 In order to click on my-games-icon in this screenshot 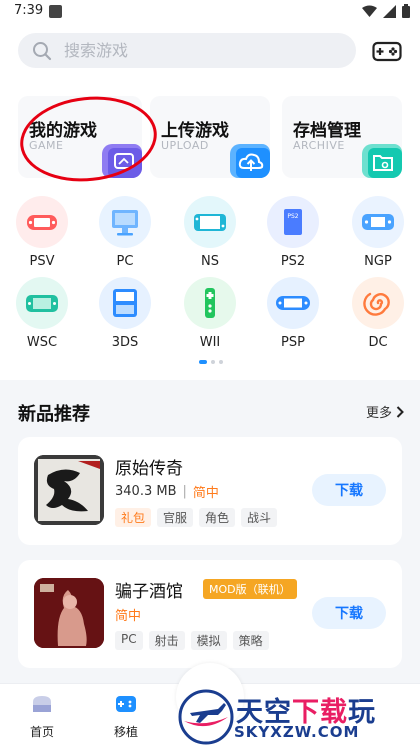, I will do `click(122, 161)`.